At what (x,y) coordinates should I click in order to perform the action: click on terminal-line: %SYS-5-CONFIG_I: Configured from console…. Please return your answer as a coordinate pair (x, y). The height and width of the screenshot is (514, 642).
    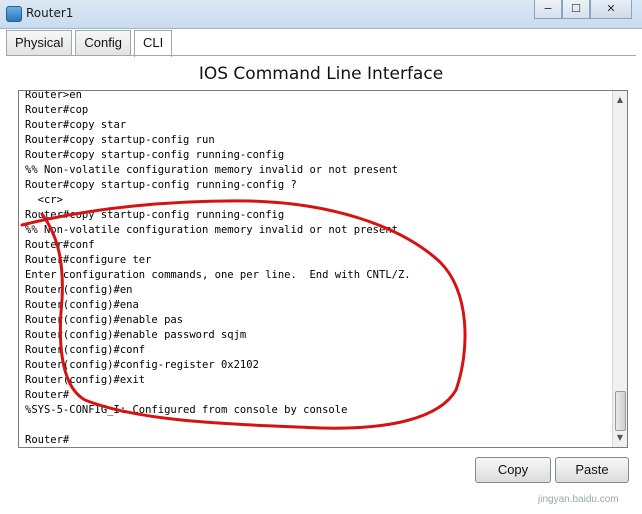
    Looking at the image, I should click on (186, 410).